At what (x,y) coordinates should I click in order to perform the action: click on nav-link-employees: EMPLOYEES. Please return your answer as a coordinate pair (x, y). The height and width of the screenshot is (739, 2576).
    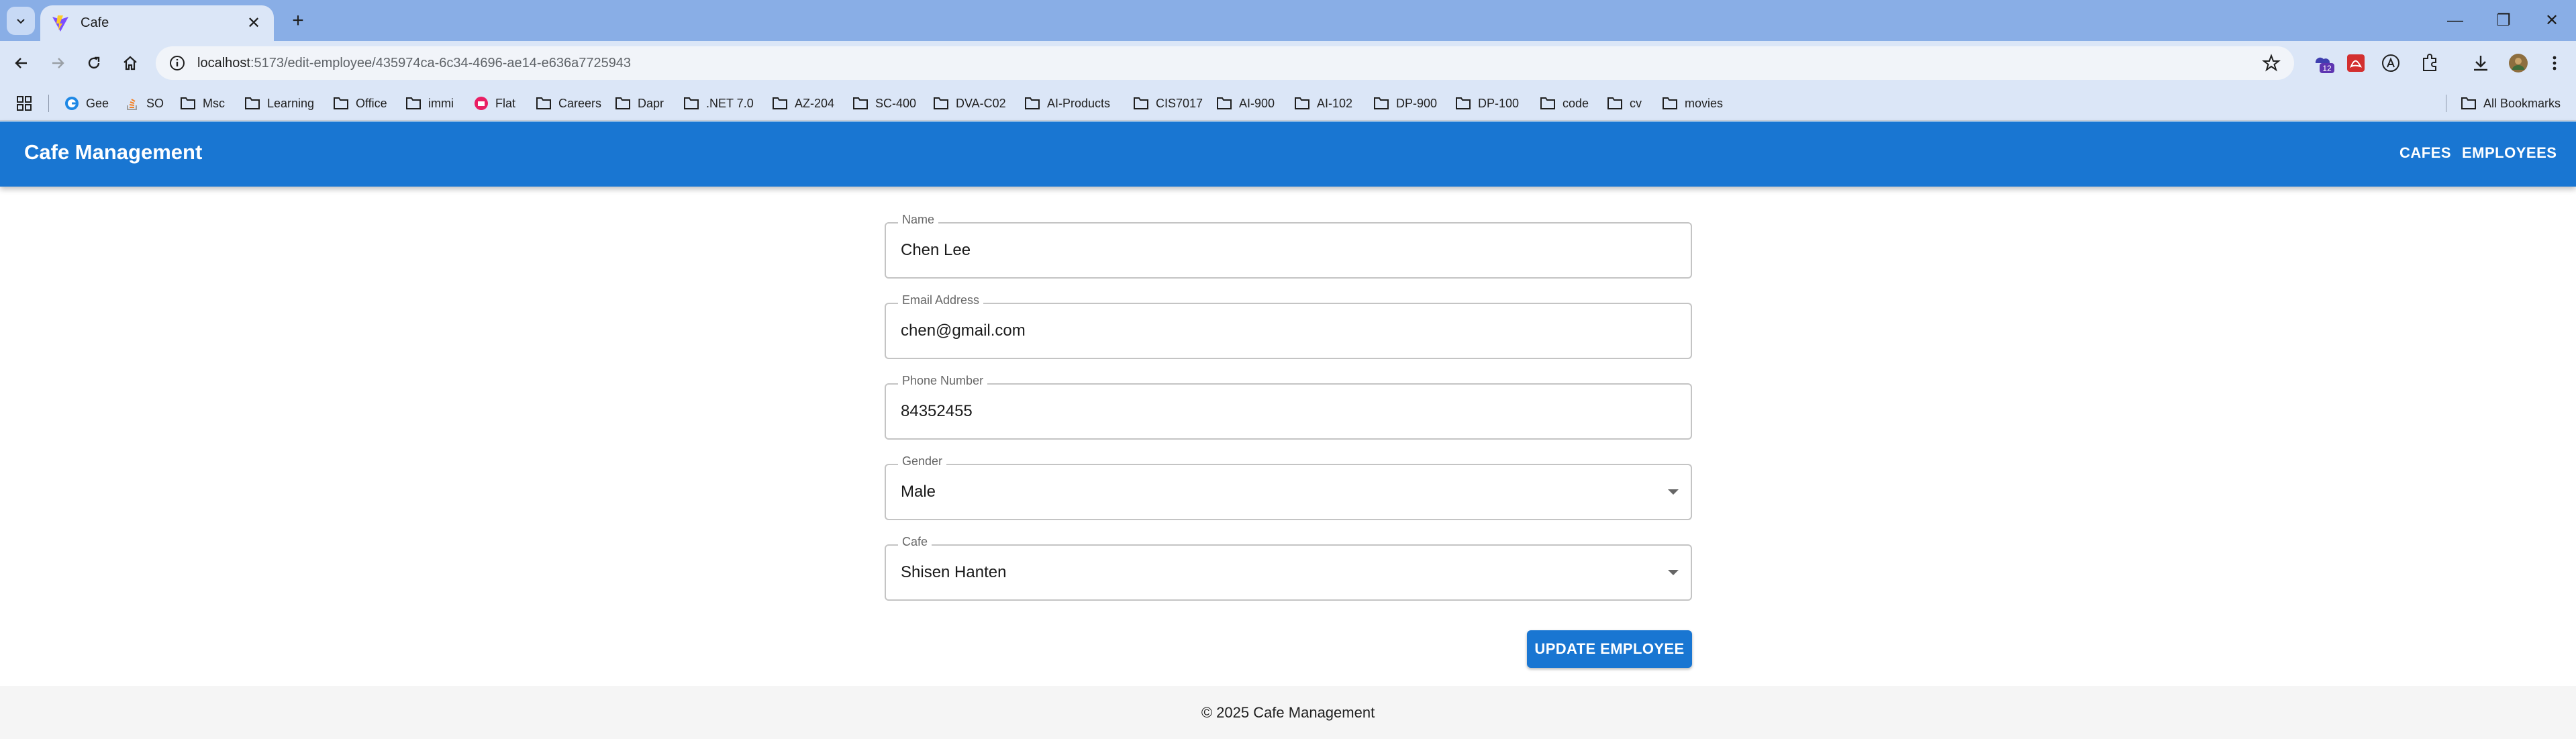
    Looking at the image, I should click on (2509, 153).